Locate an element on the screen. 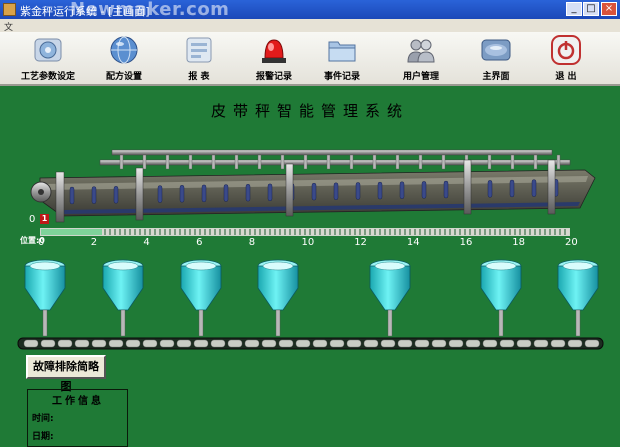 This screenshot has width=620, height=447. date-label: 日期: is located at coordinates (43, 437).